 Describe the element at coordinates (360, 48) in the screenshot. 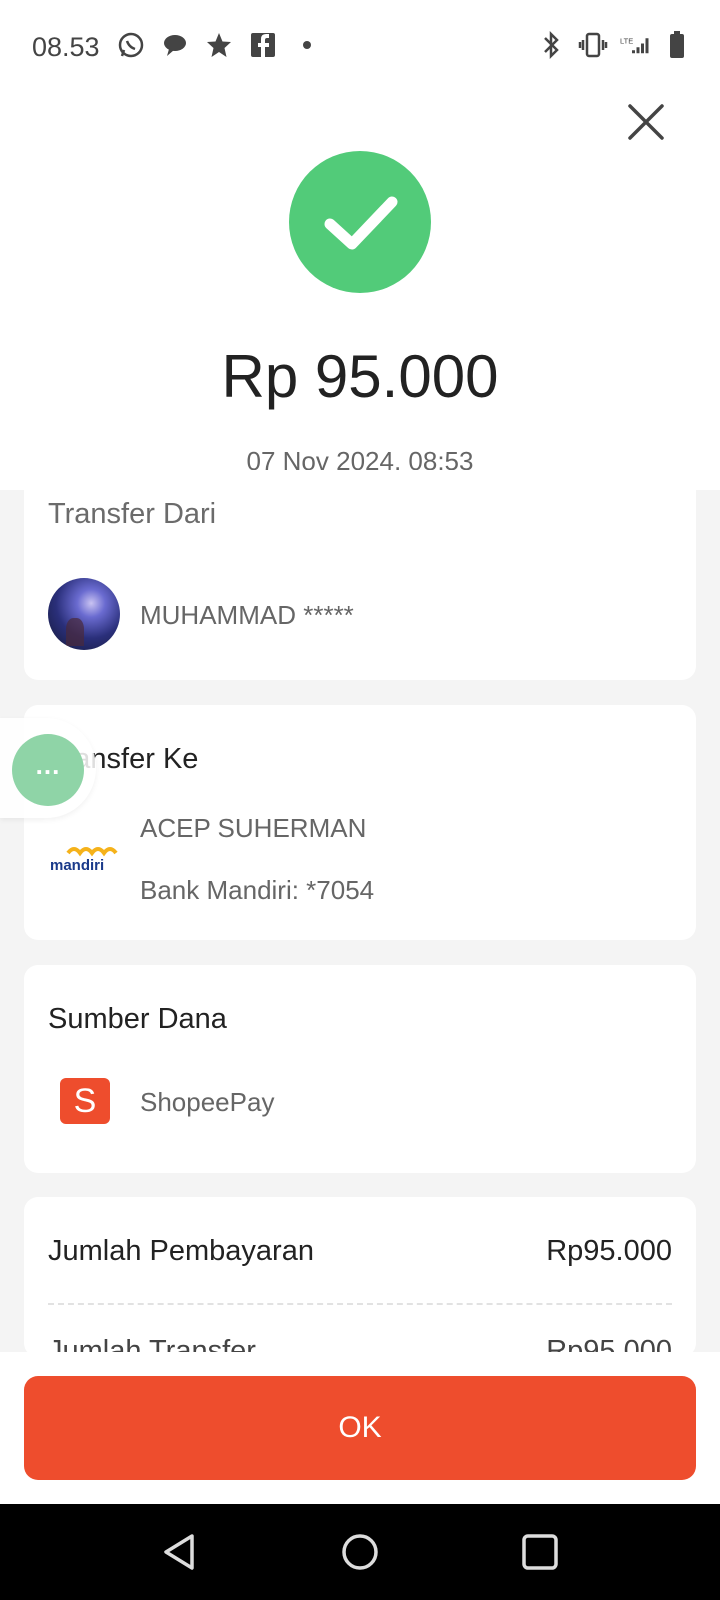

I see `status-bar: 08.53 LTE` at that location.